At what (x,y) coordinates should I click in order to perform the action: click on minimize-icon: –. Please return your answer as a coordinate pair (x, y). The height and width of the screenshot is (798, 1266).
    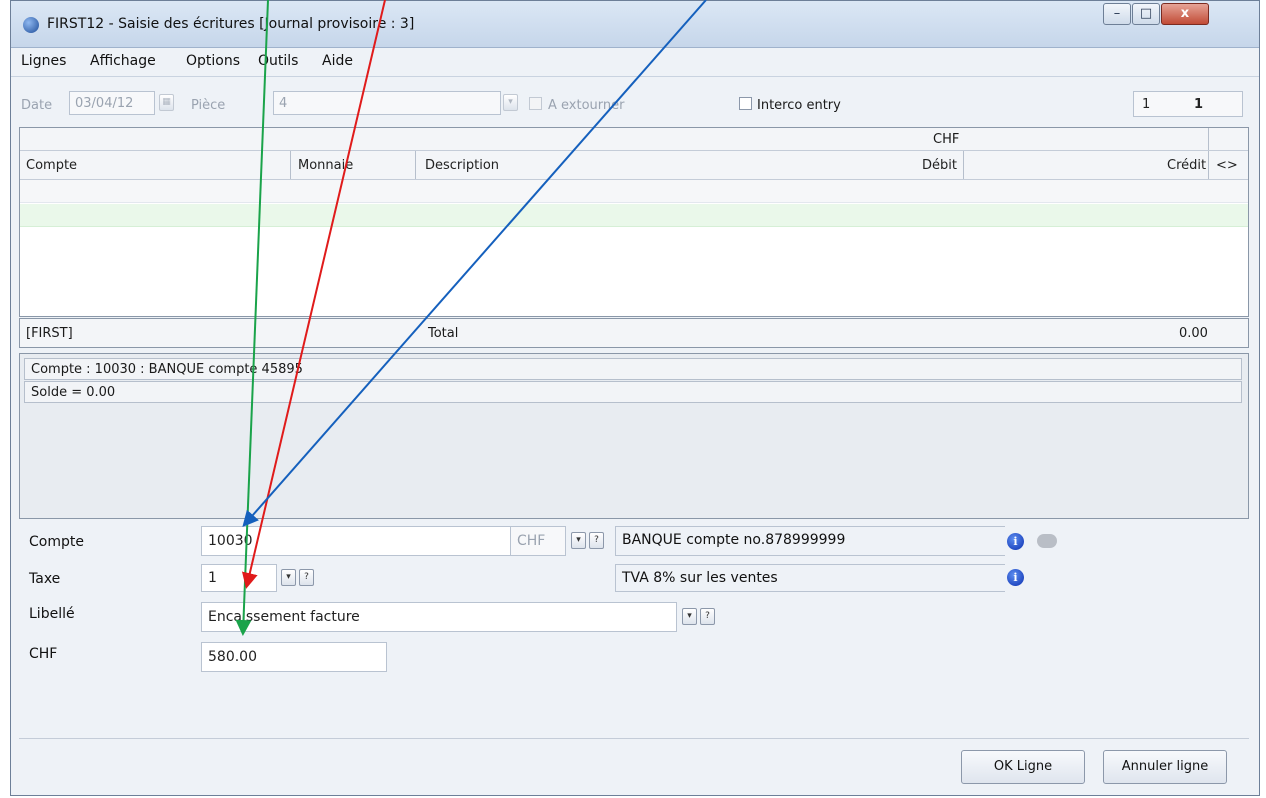
    Looking at the image, I should click on (1117, 13).